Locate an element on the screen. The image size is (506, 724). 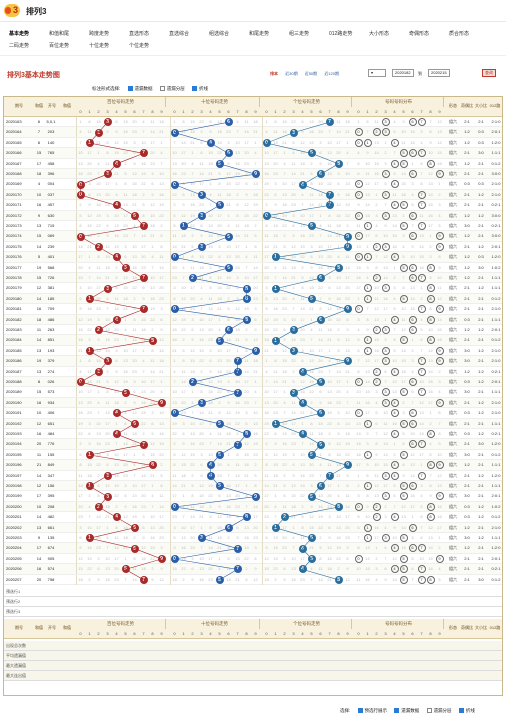
miss-cell: 14 is located at coordinates (284, 277).